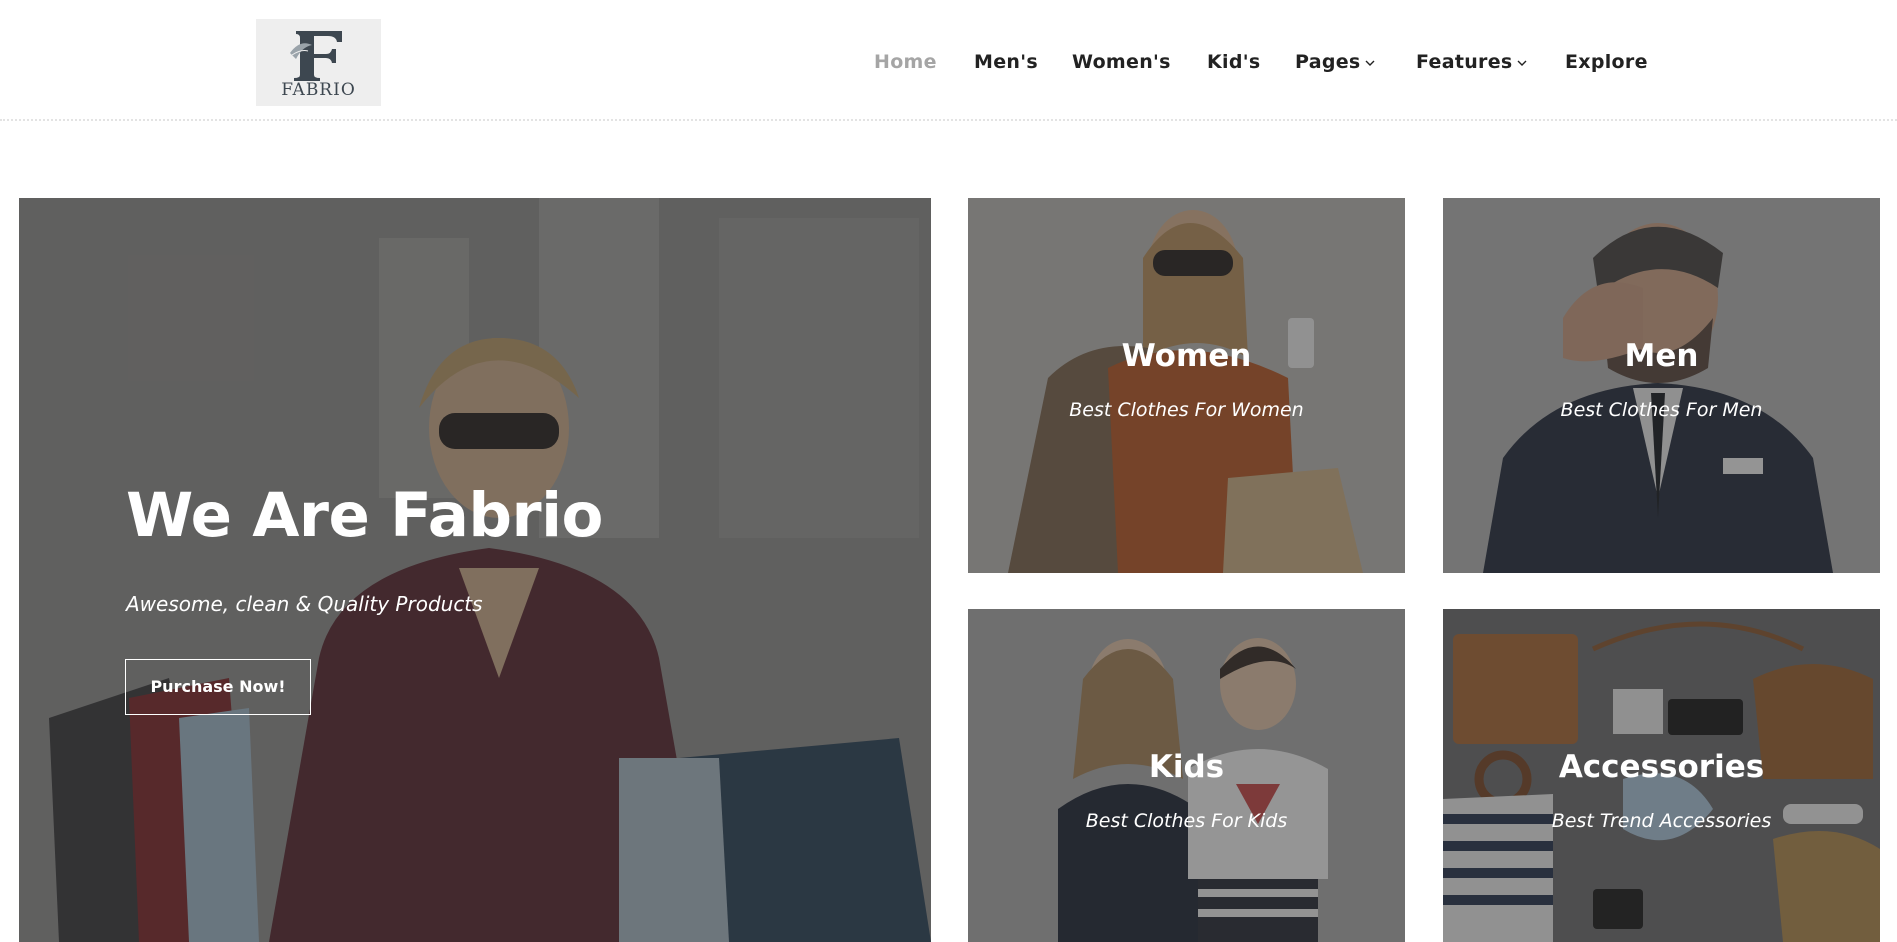 Image resolution: width=1897 pixels, height=942 pixels. What do you see at coordinates (218, 687) in the screenshot?
I see `purchase-now-button: Purchase Now!` at bounding box center [218, 687].